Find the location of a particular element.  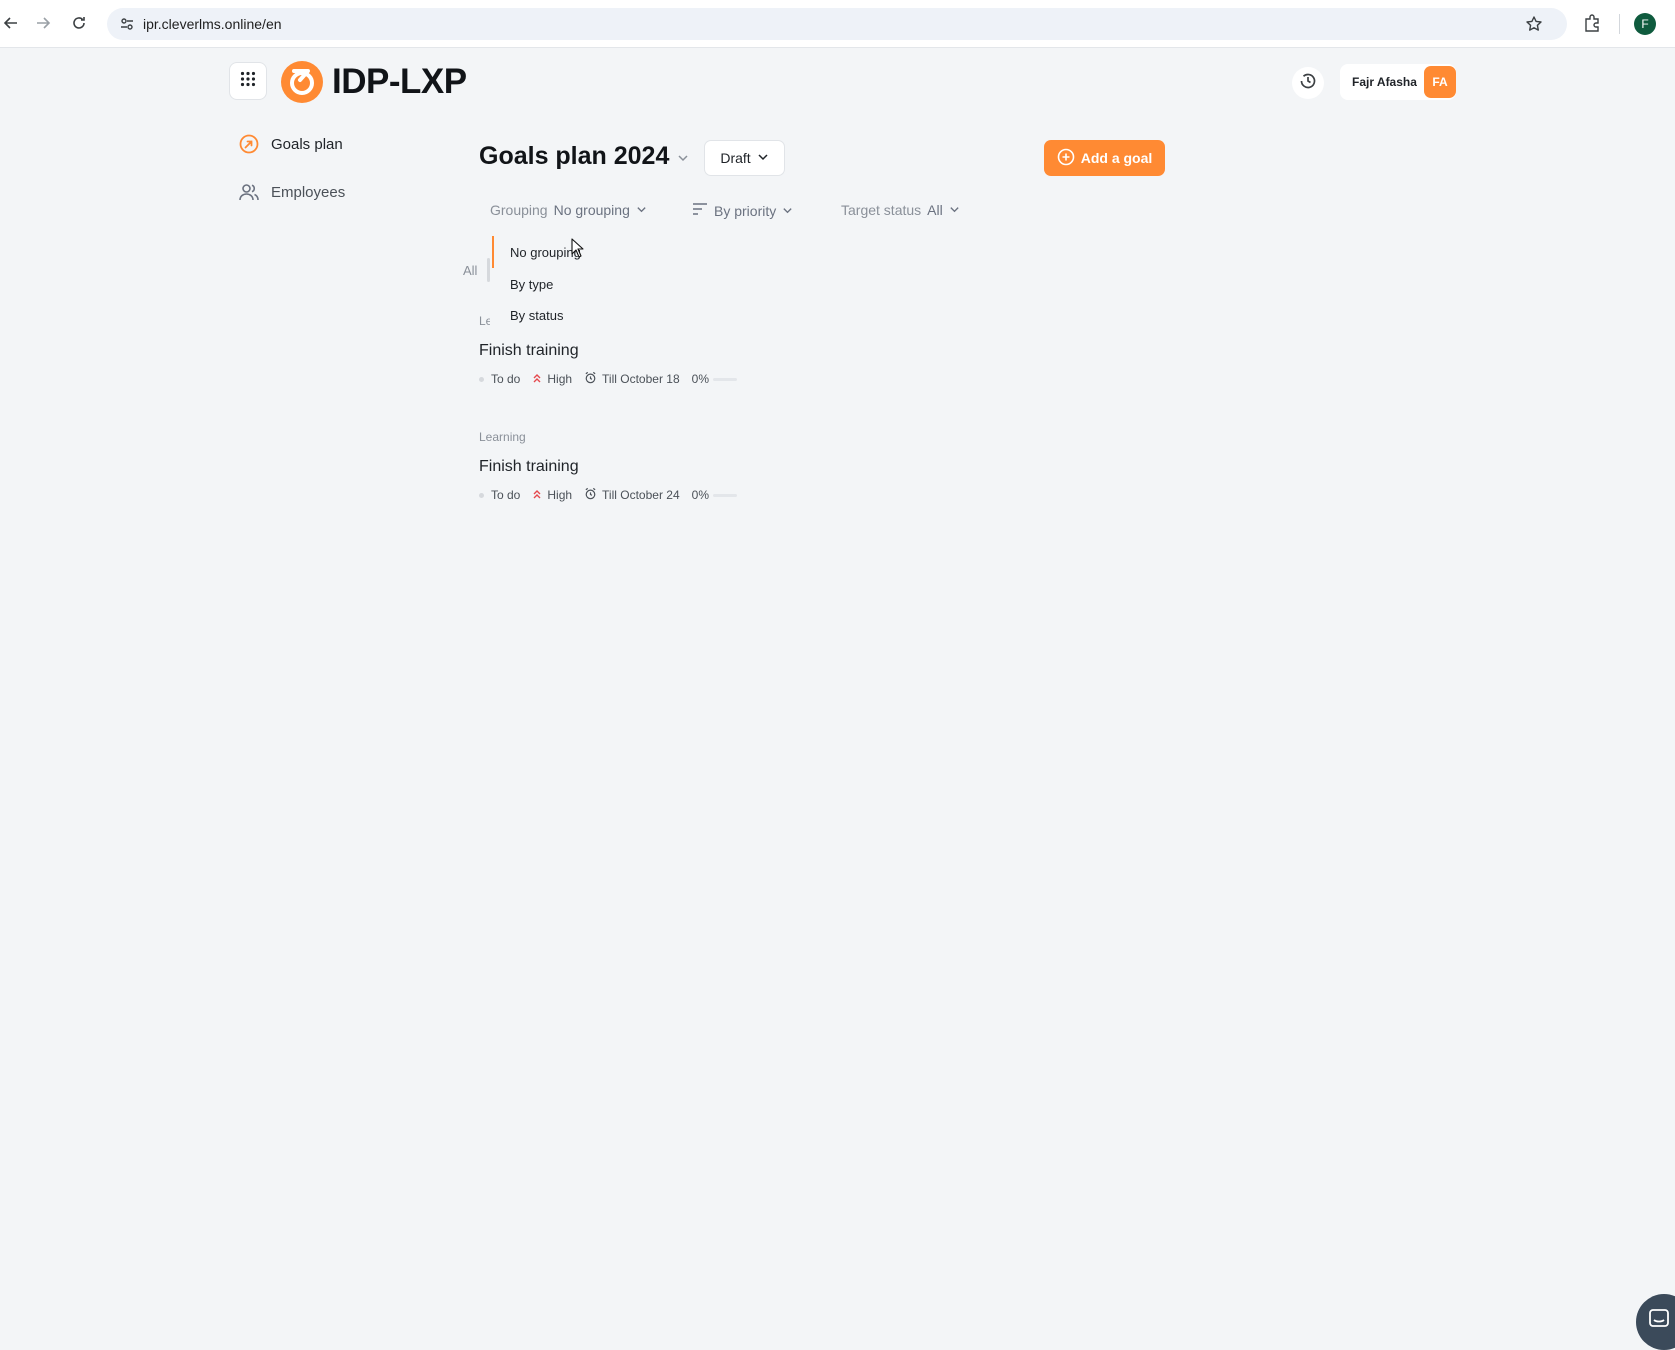

grouping-value: No grouping is located at coordinates (591, 210).